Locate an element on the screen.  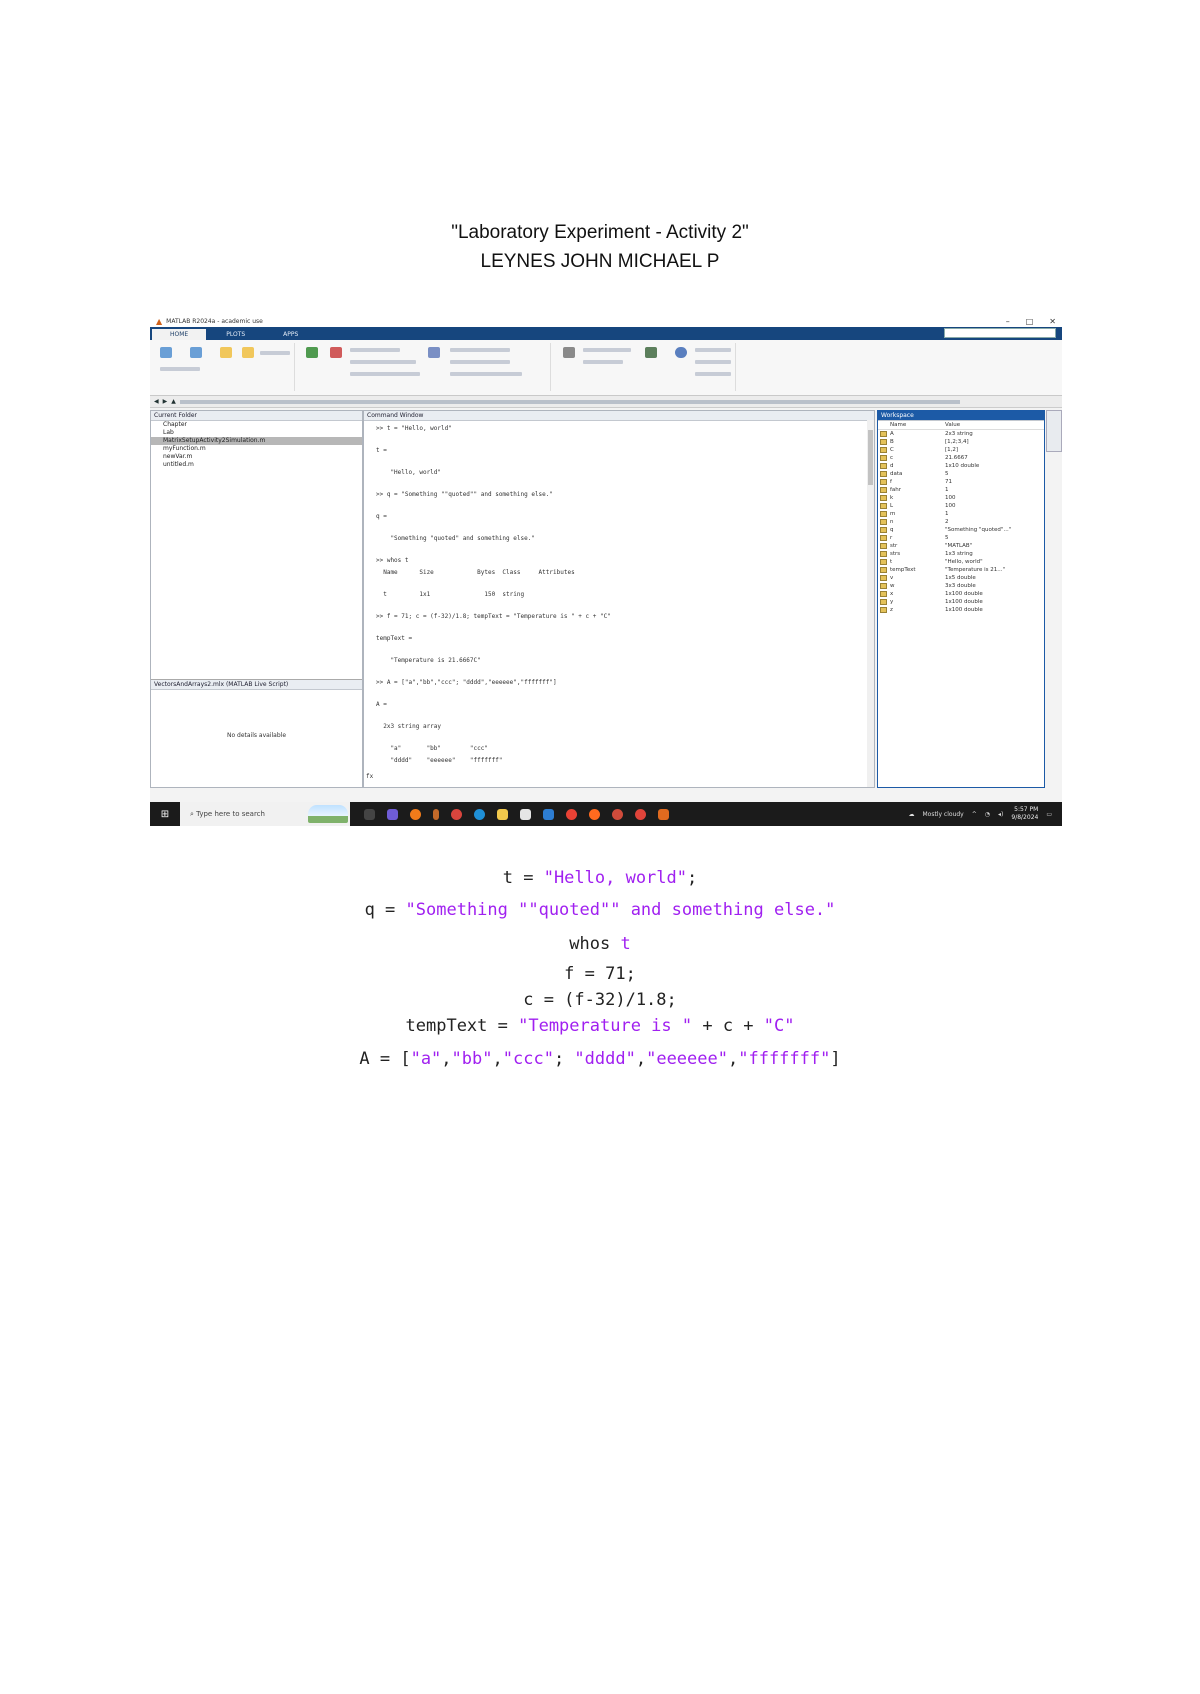
scrollbar-thumb is located at coordinates (870, 457).